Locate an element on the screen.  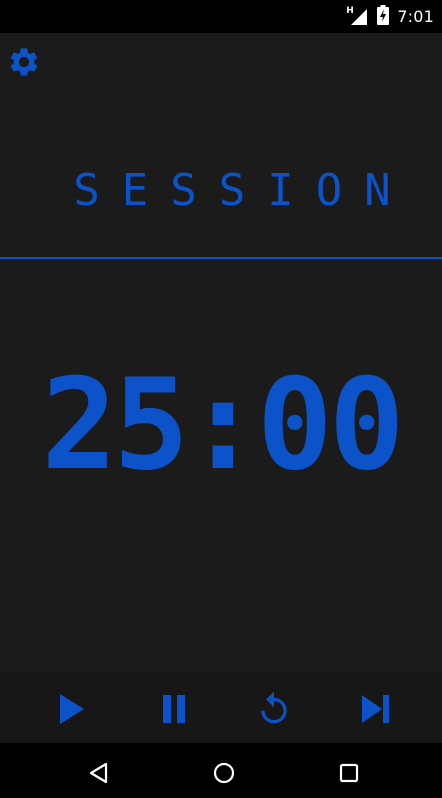
back-button is located at coordinates (99, 773).